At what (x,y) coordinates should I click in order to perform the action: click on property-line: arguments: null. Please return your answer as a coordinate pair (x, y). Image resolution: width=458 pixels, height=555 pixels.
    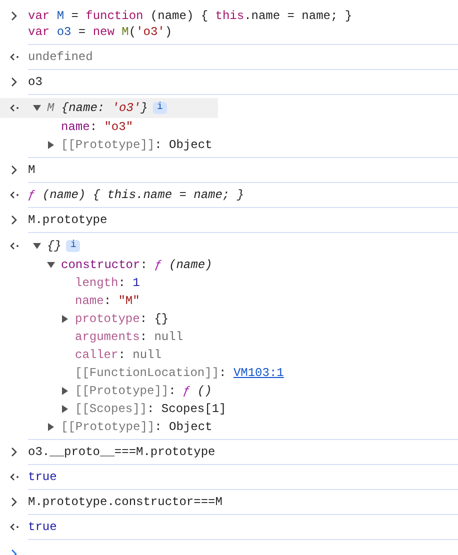
    Looking at the image, I should click on (129, 337).